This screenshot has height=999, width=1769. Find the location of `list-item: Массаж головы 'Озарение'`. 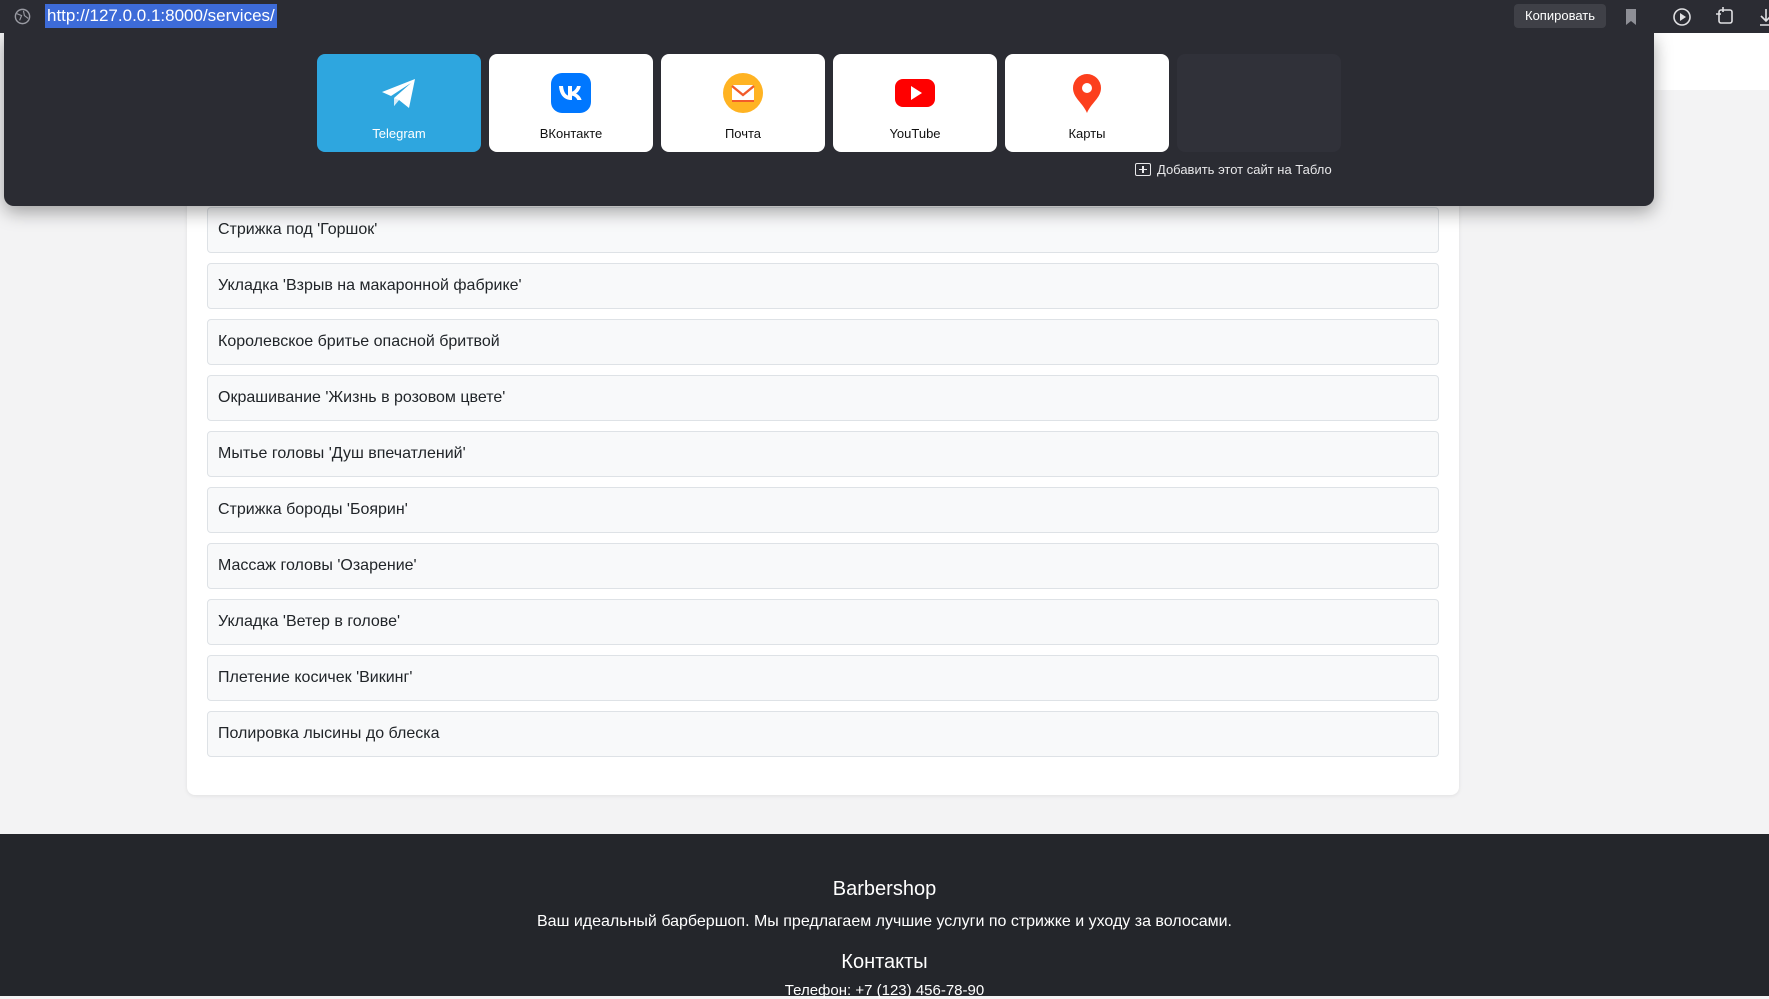

list-item: Массаж головы 'Озарение' is located at coordinates (823, 566).